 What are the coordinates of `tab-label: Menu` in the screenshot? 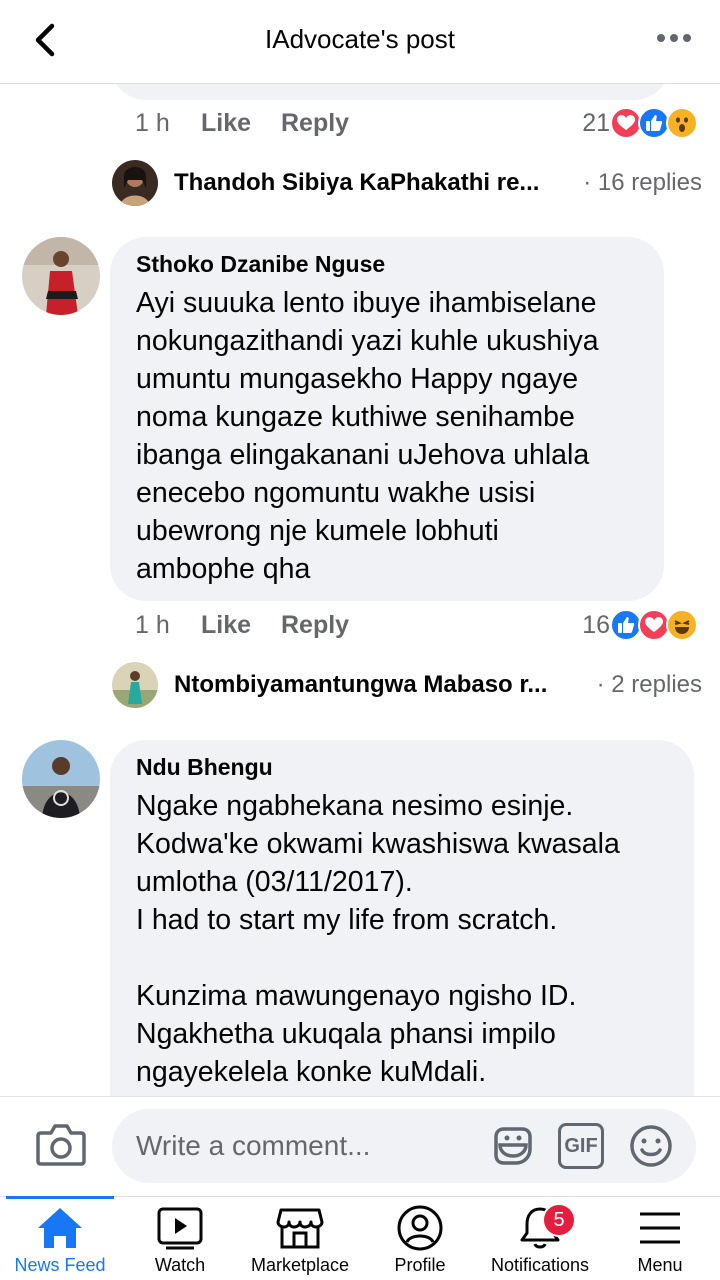 It's located at (660, 1265).